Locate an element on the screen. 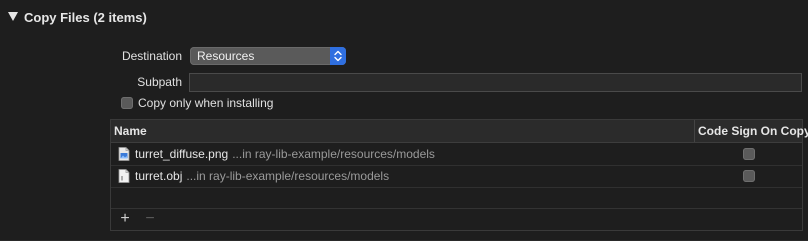  column-header-code-sign: Code Sign On Copy is located at coordinates (753, 131).